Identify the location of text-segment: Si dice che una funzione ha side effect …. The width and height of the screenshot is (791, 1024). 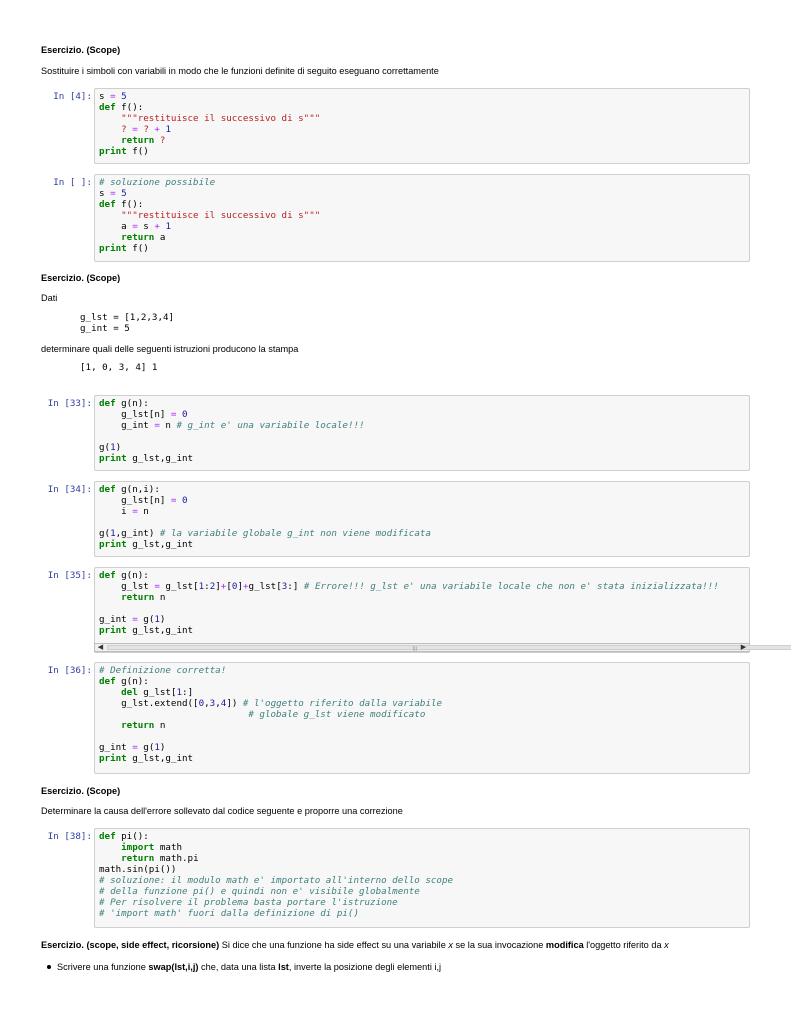
(334, 945).